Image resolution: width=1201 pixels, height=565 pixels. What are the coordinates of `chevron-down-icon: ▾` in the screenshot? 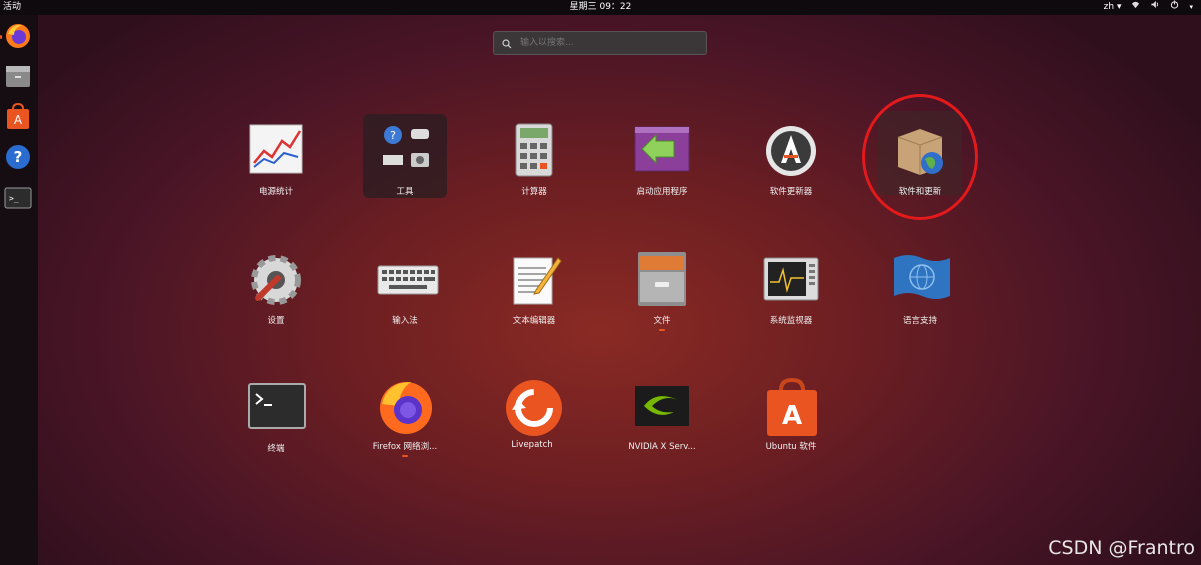 It's located at (1191, 7).